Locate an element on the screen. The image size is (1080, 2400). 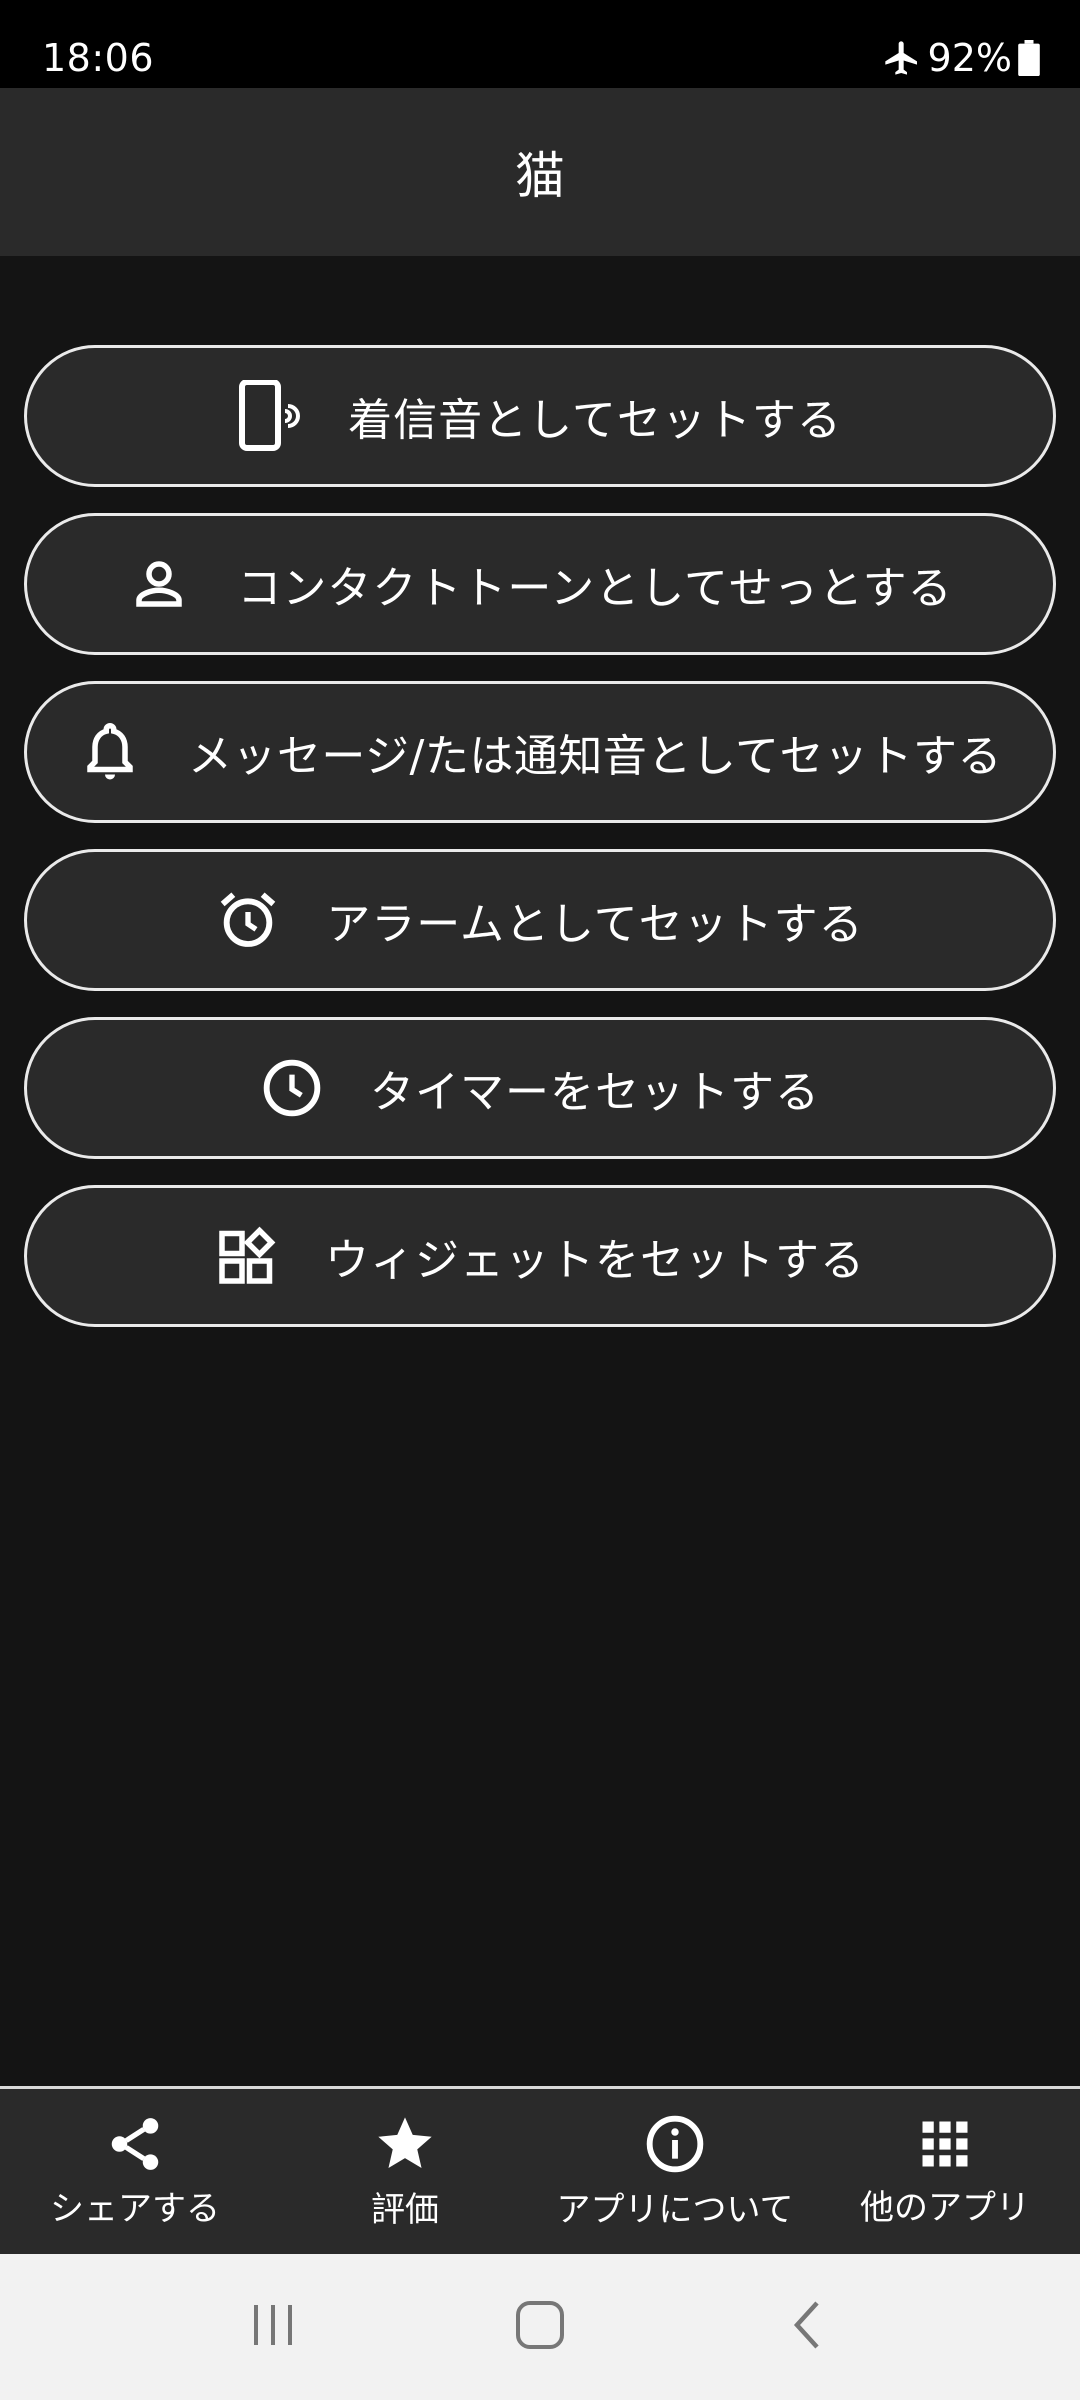
info-icon is located at coordinates (675, 2144).